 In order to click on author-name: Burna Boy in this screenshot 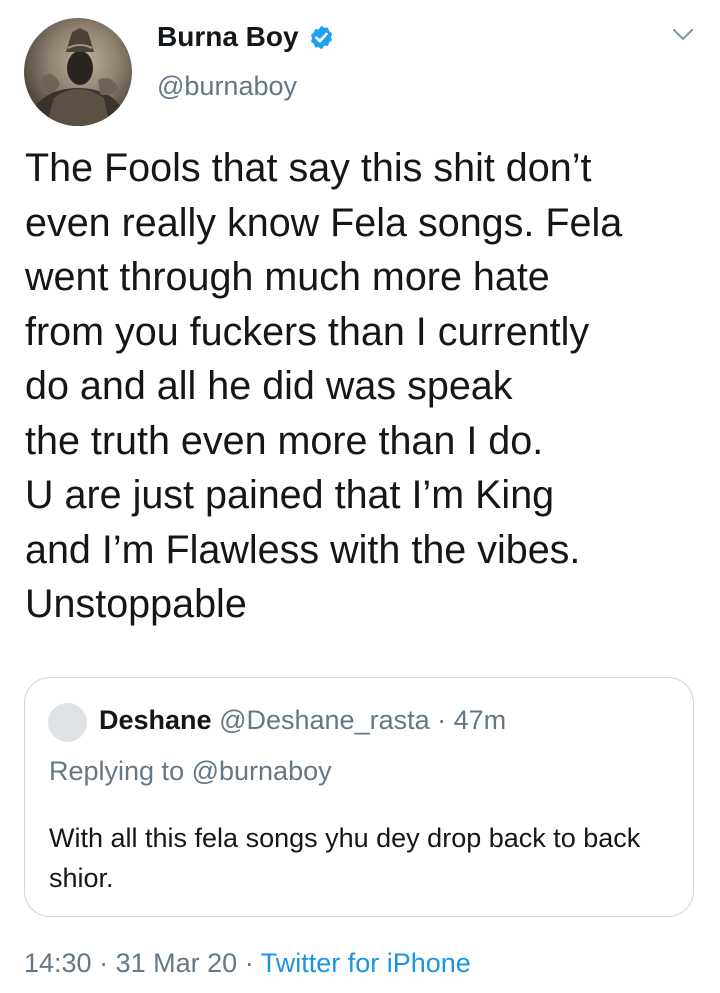, I will do `click(228, 37)`.